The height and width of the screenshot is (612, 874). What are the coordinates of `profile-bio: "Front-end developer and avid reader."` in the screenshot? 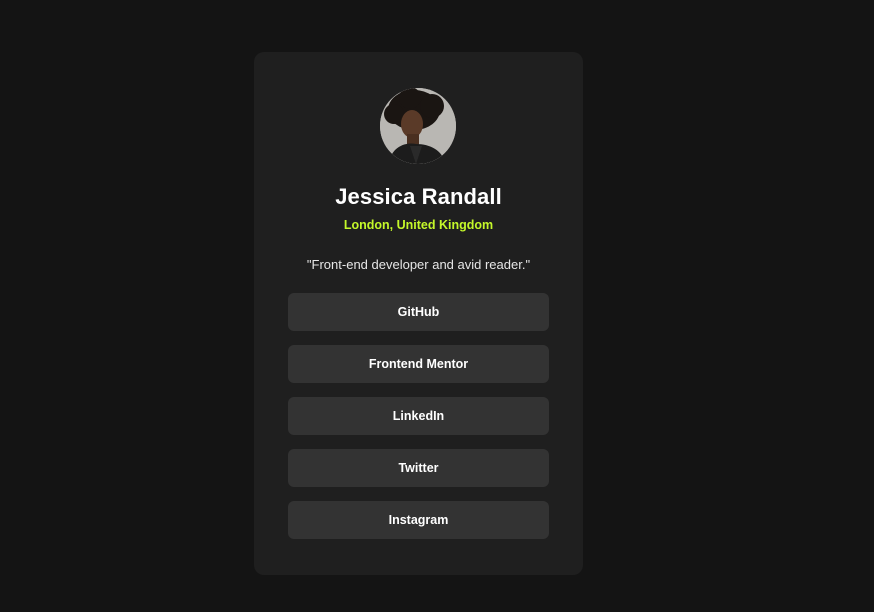 It's located at (418, 264).